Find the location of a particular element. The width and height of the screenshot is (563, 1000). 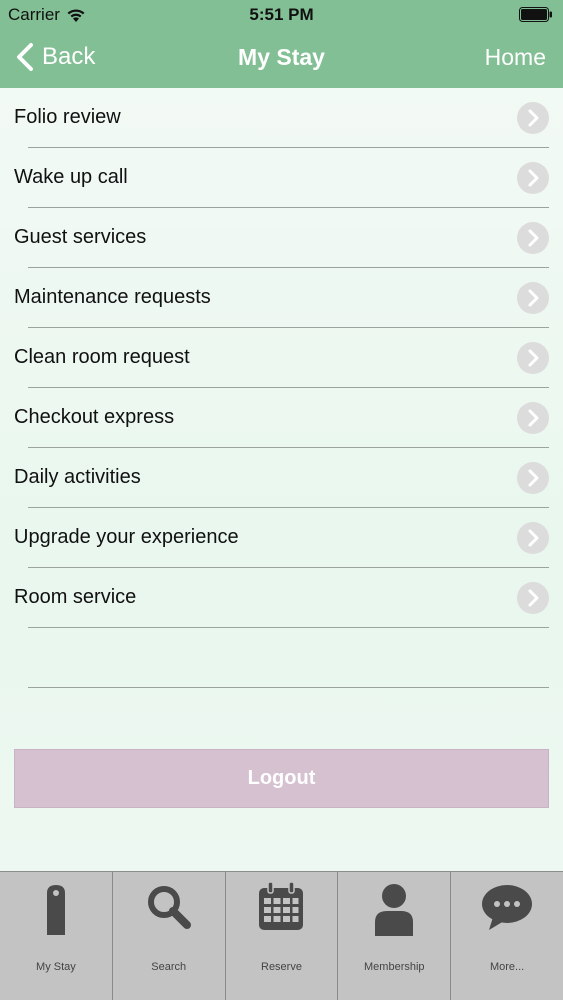

menu-item-label: Clean room request is located at coordinates (102, 357).